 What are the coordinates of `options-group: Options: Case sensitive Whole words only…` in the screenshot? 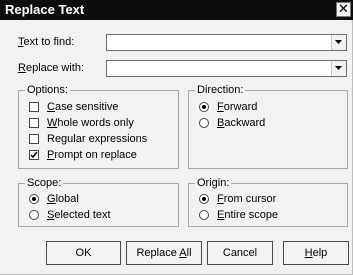 It's located at (98, 126).